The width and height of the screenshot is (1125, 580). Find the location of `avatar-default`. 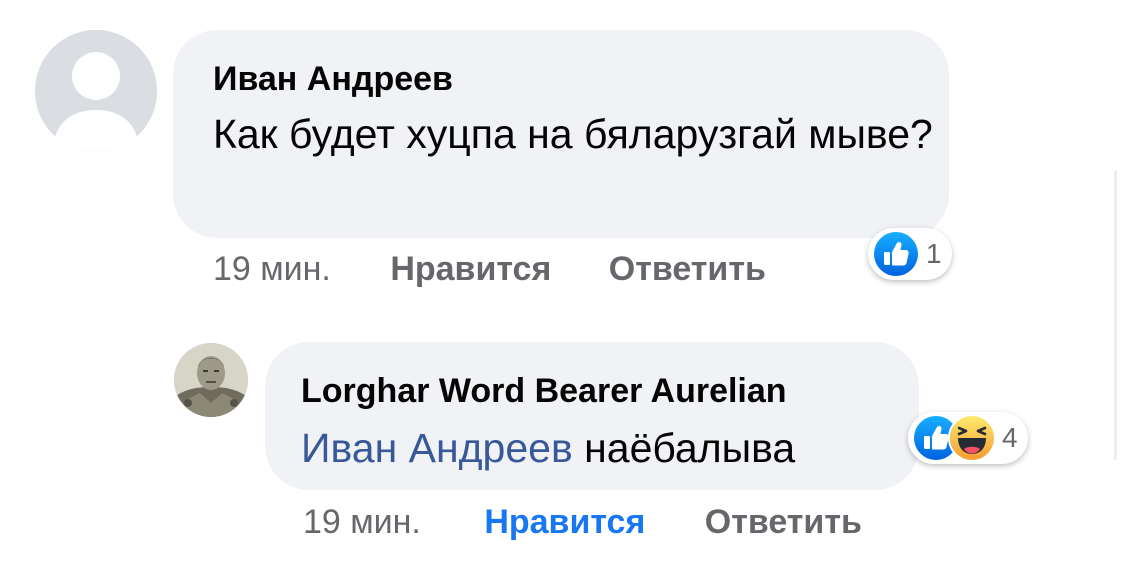

avatar-default is located at coordinates (96, 91).